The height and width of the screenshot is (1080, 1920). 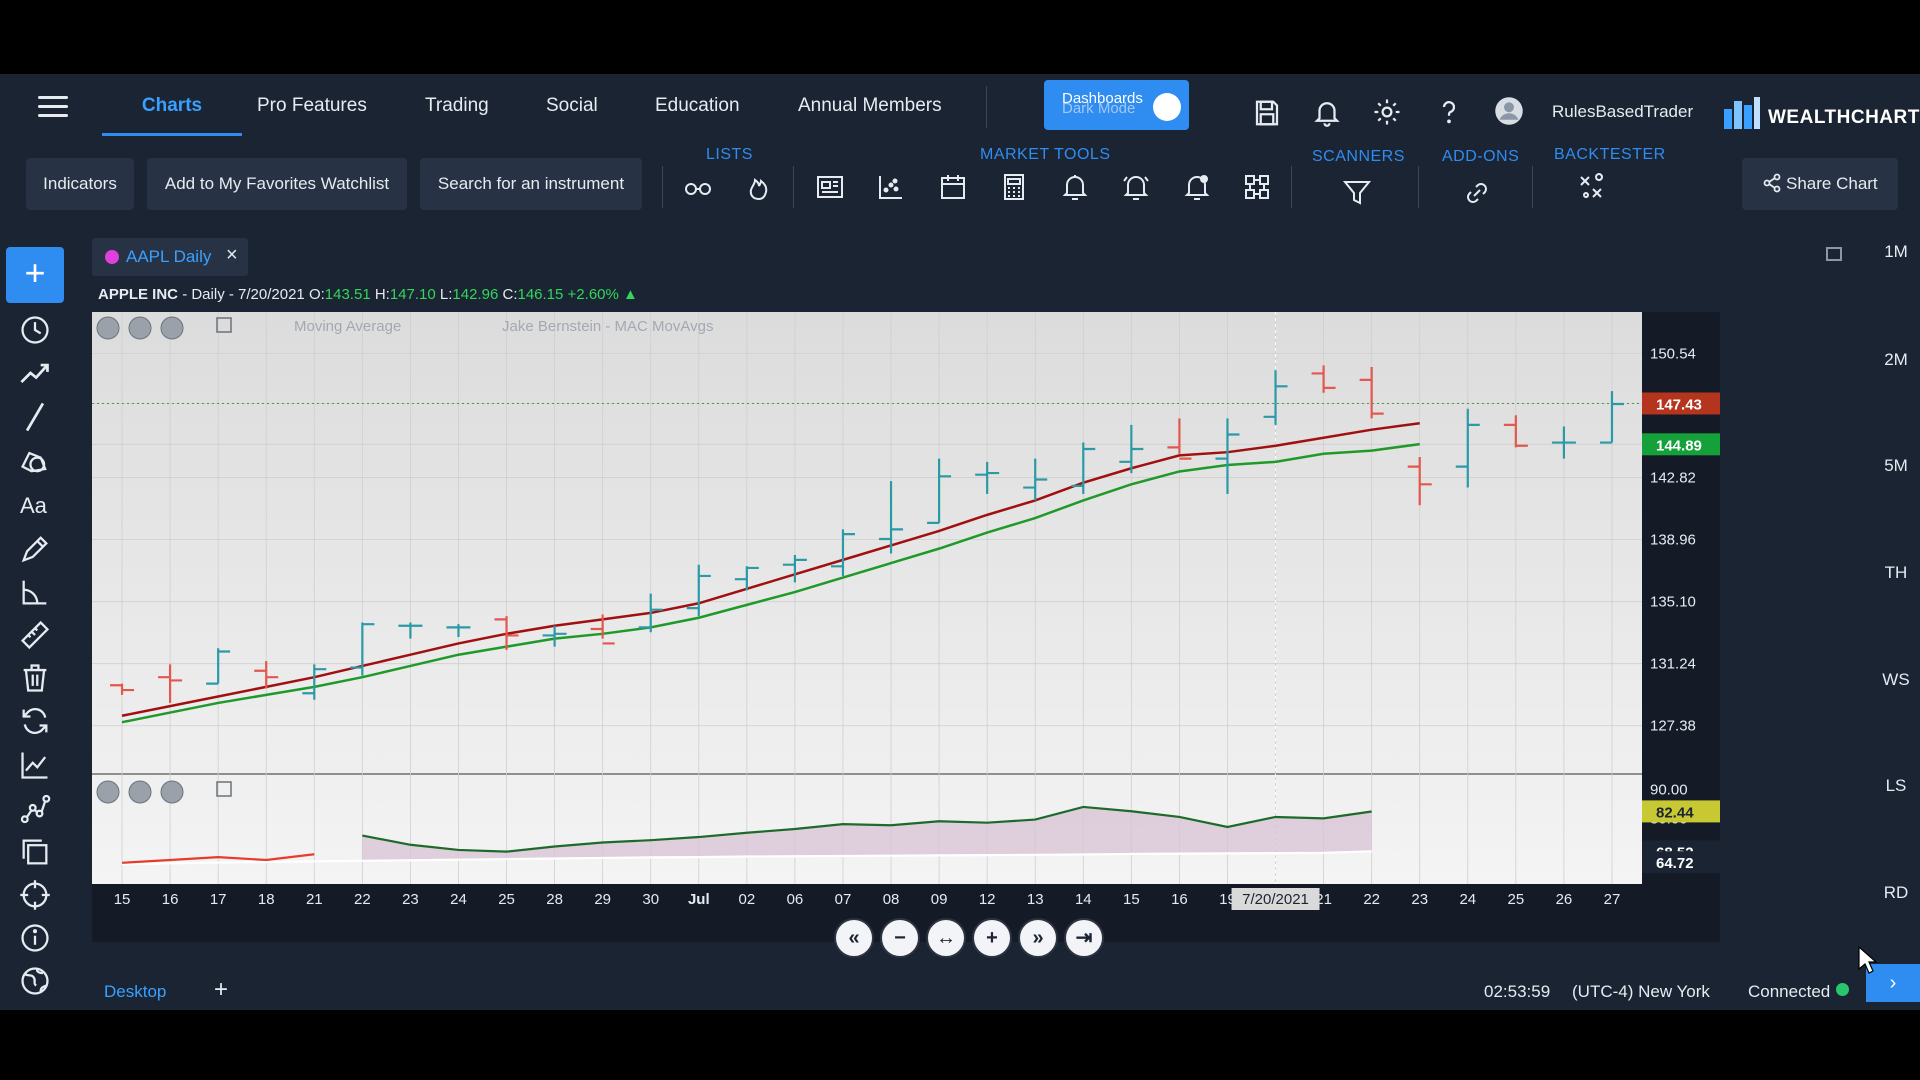 I want to click on notification-bell-icon, so click(x=1197, y=187).